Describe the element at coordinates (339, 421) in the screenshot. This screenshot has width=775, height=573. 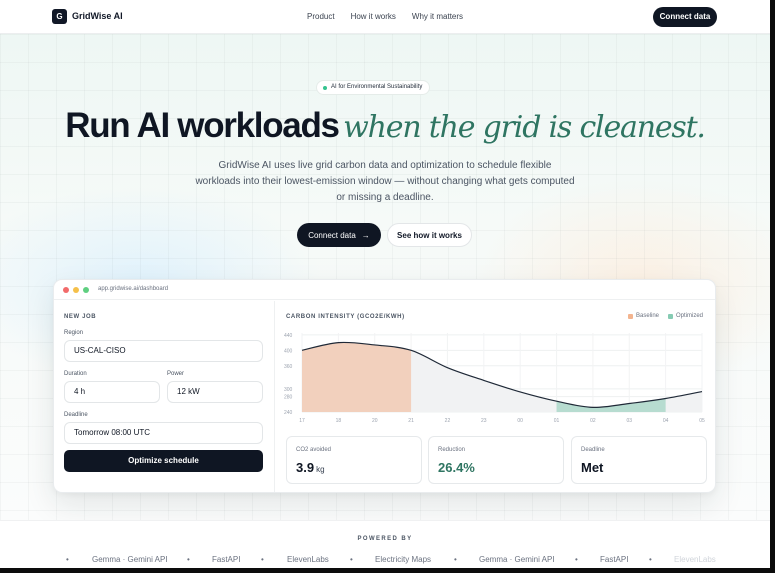
I see `x-tick-label: 18` at that location.